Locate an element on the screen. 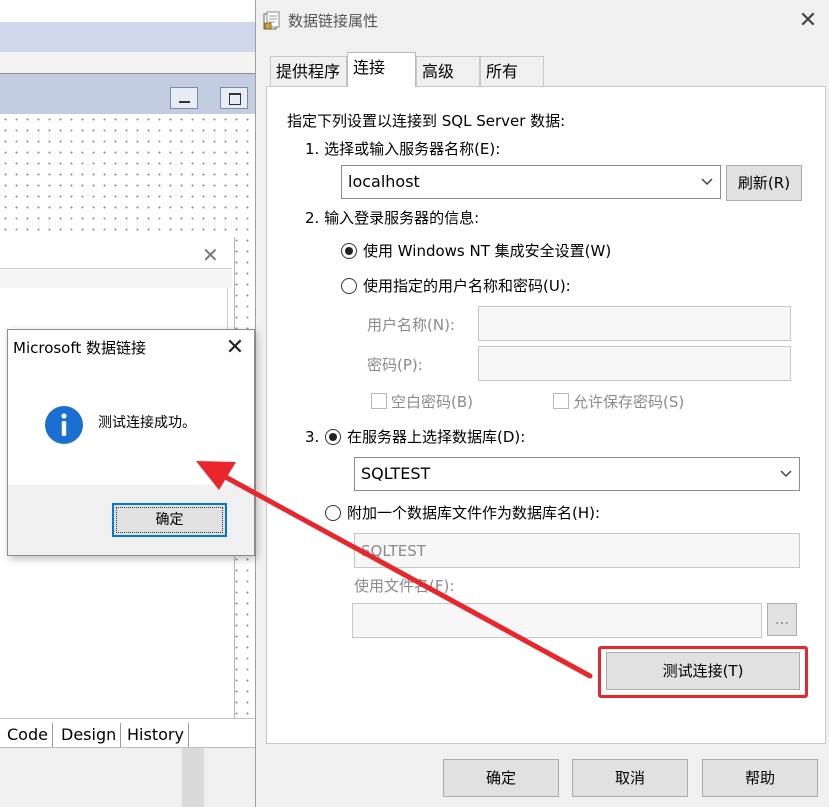 This screenshot has height=807, width=829. tab-advanced: 高级 is located at coordinates (448, 71).